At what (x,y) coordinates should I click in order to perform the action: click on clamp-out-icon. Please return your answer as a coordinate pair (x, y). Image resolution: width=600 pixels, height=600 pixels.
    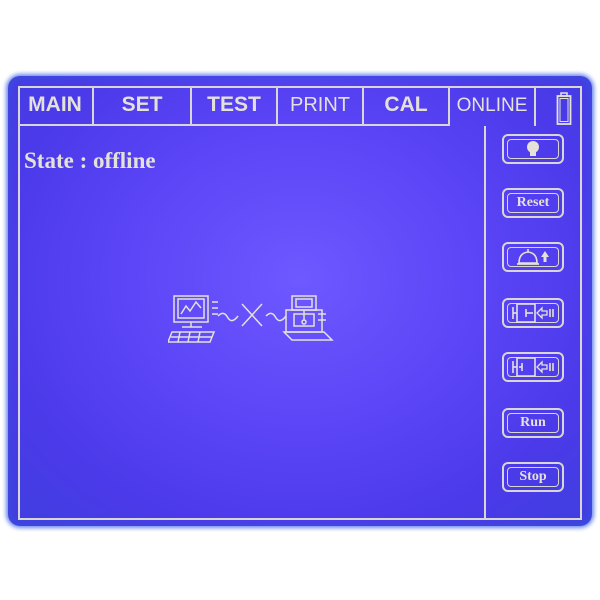
    Looking at the image, I should click on (533, 367).